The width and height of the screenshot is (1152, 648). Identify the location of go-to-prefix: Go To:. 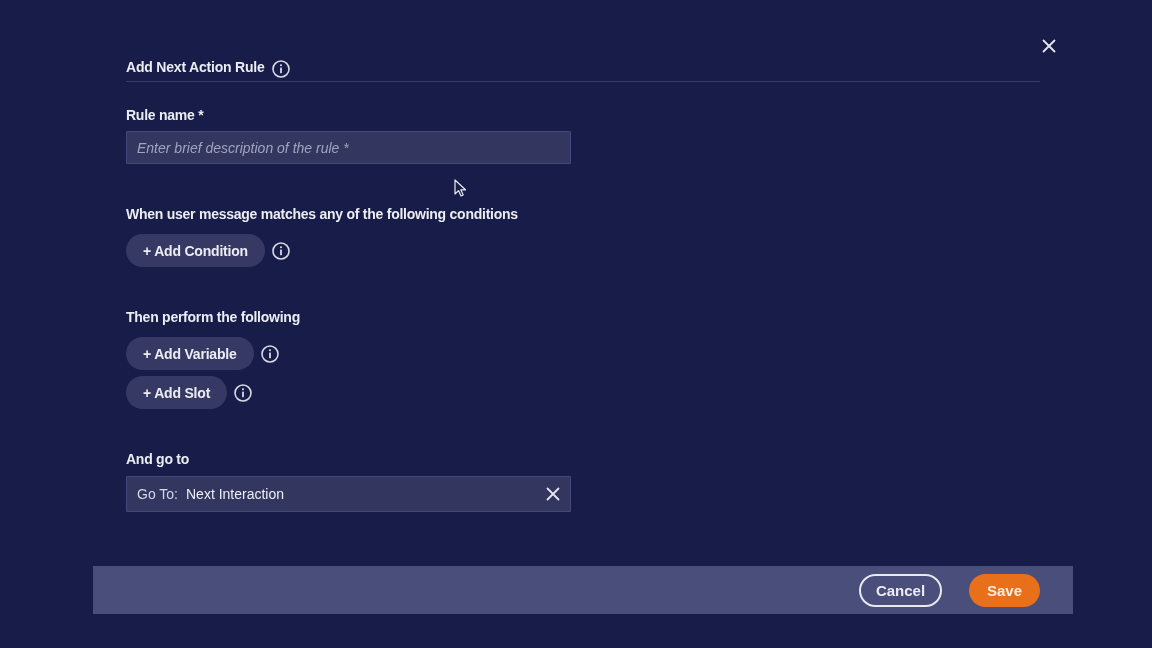
(157, 494).